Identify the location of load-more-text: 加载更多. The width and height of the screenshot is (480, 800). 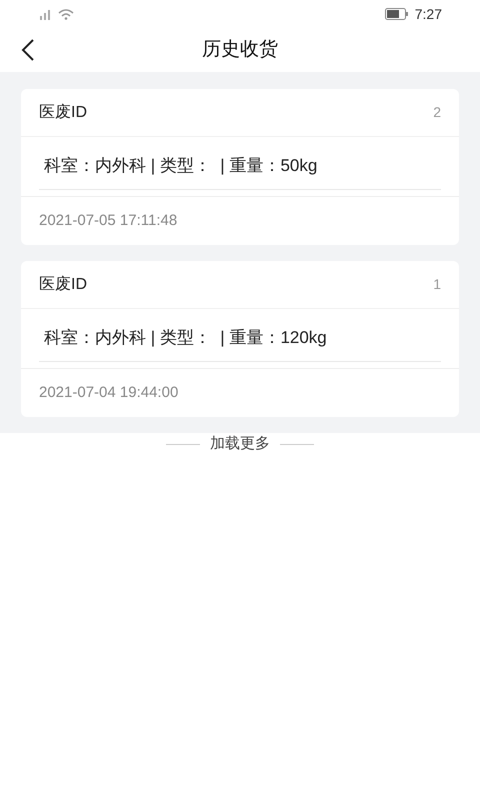
(240, 444).